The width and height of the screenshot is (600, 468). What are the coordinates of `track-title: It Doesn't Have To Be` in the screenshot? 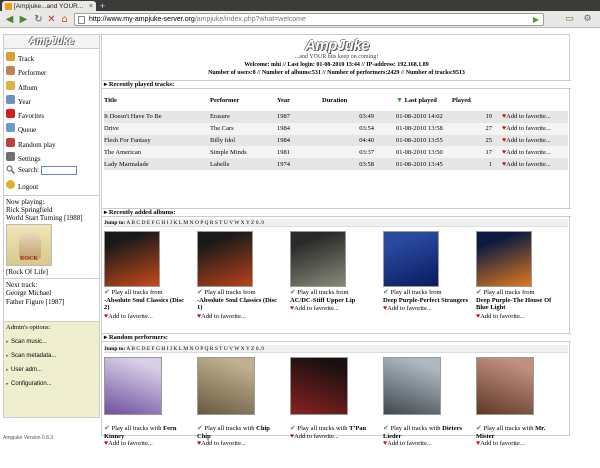 It's located at (157, 117).